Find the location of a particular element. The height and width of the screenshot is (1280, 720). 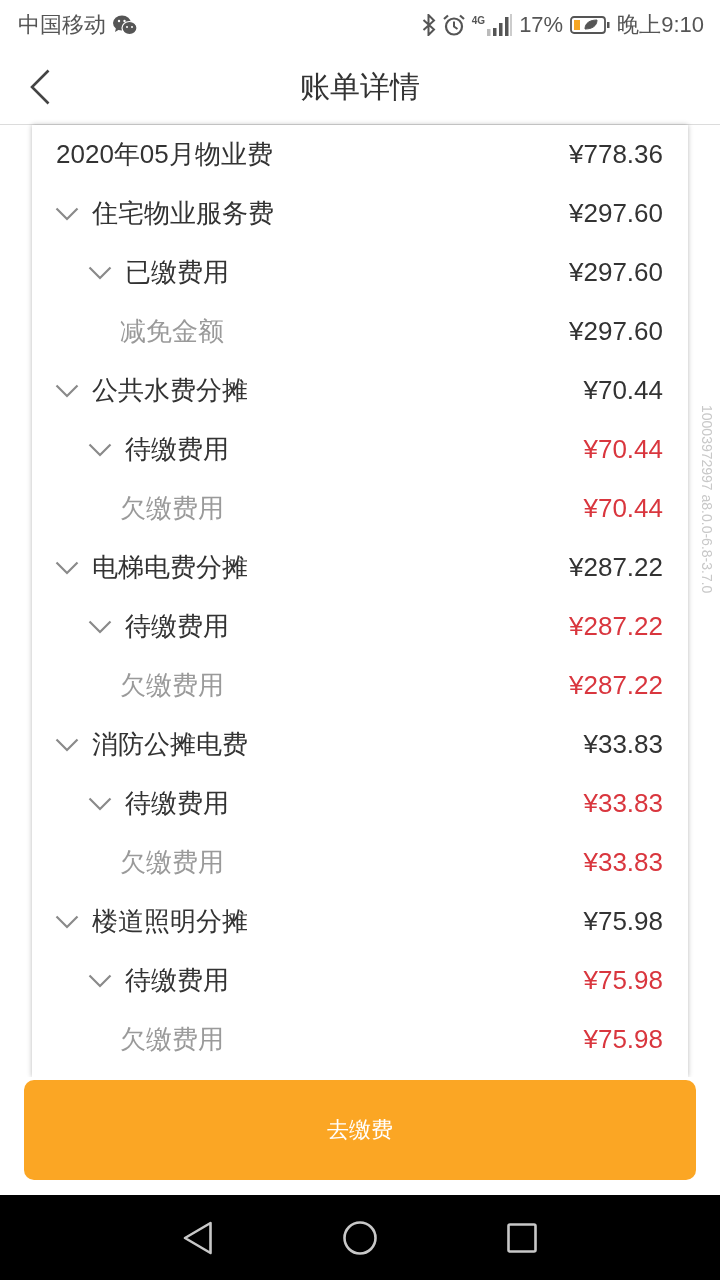

bluetooth-icon is located at coordinates (428, 25).